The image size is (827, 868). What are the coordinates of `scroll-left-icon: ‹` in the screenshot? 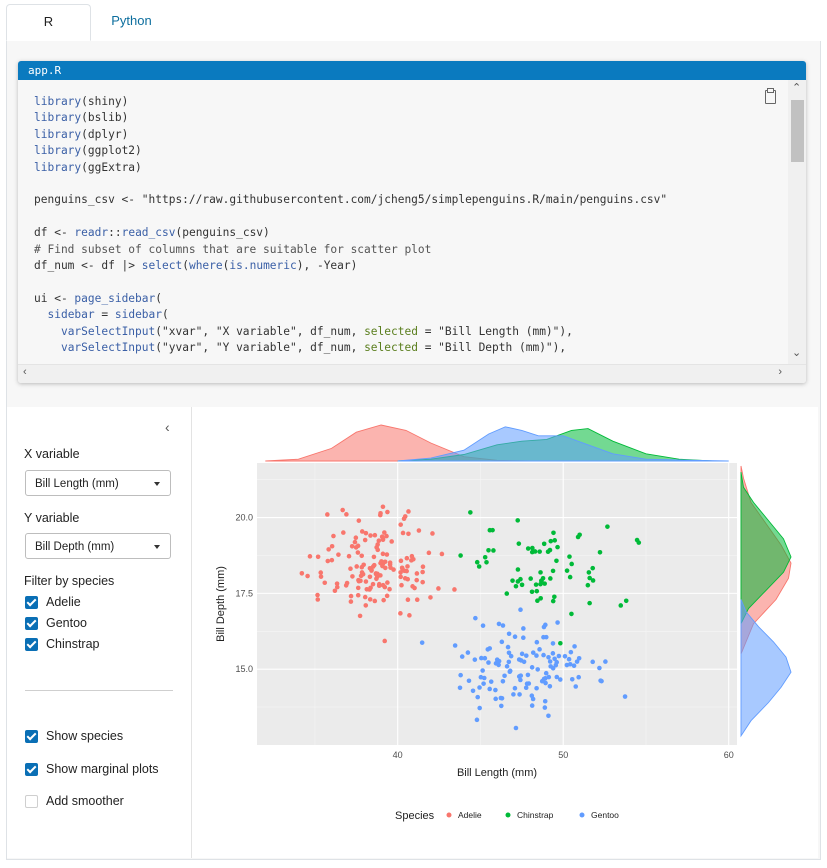 It's located at (25, 372).